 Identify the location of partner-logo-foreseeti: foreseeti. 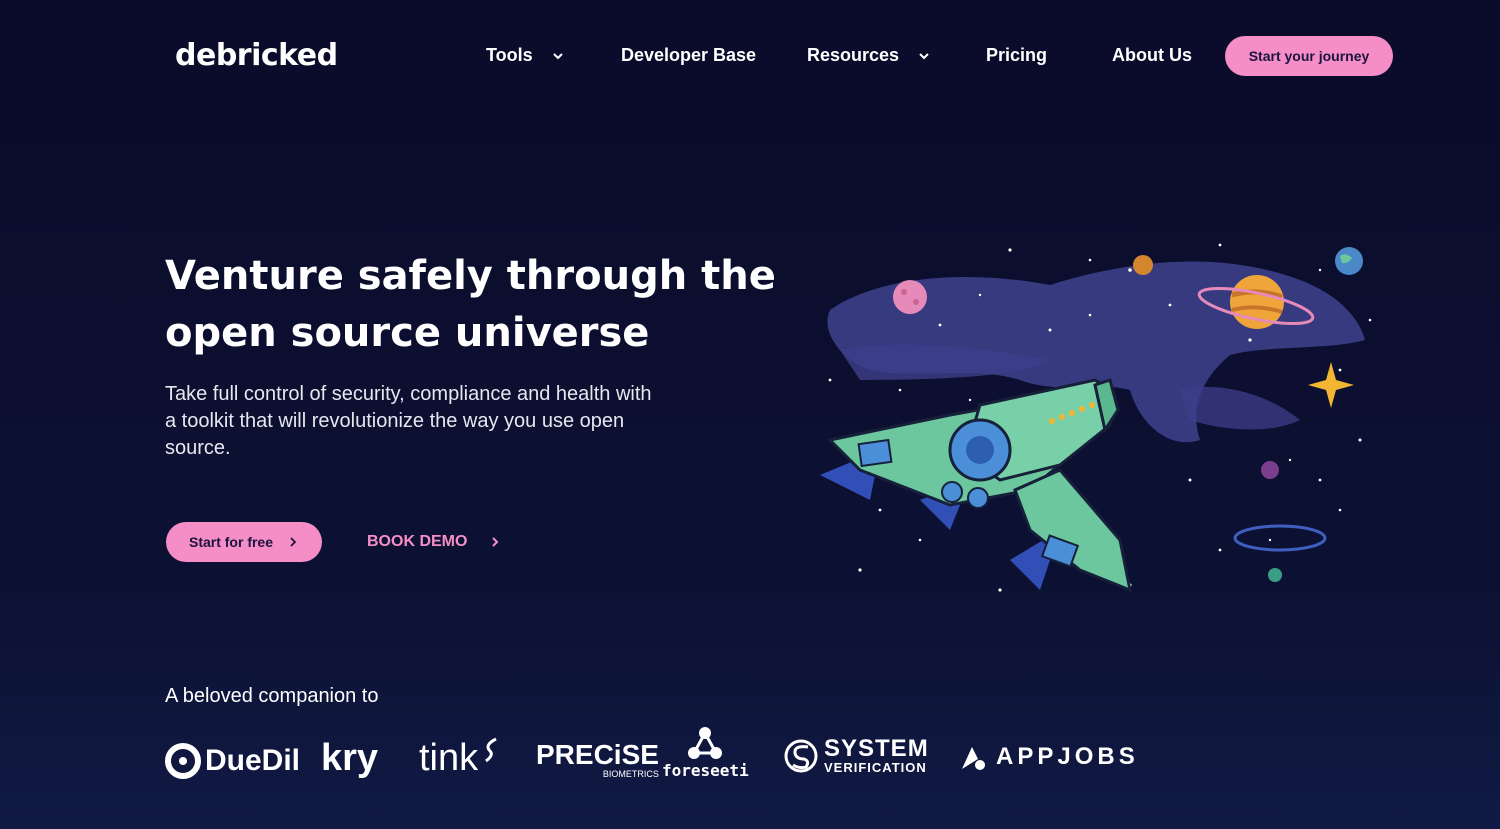
(705, 752).